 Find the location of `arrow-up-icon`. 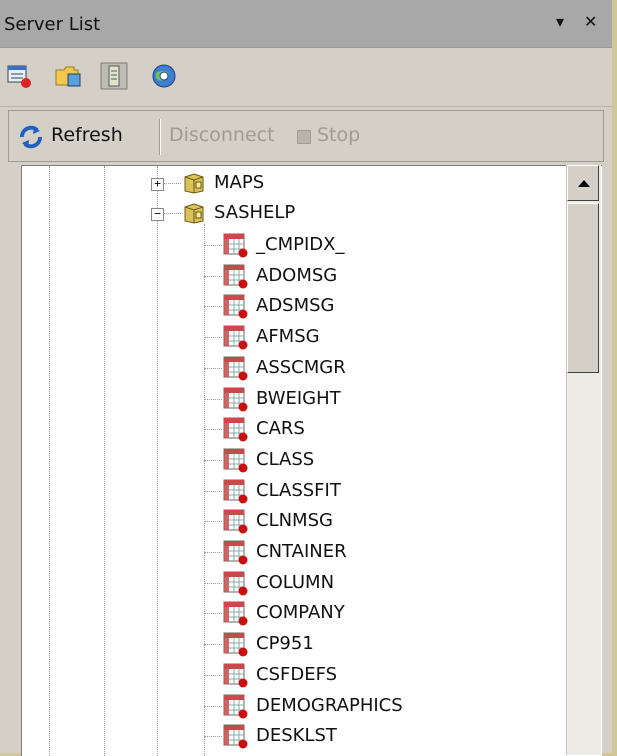

arrow-up-icon is located at coordinates (584, 183).